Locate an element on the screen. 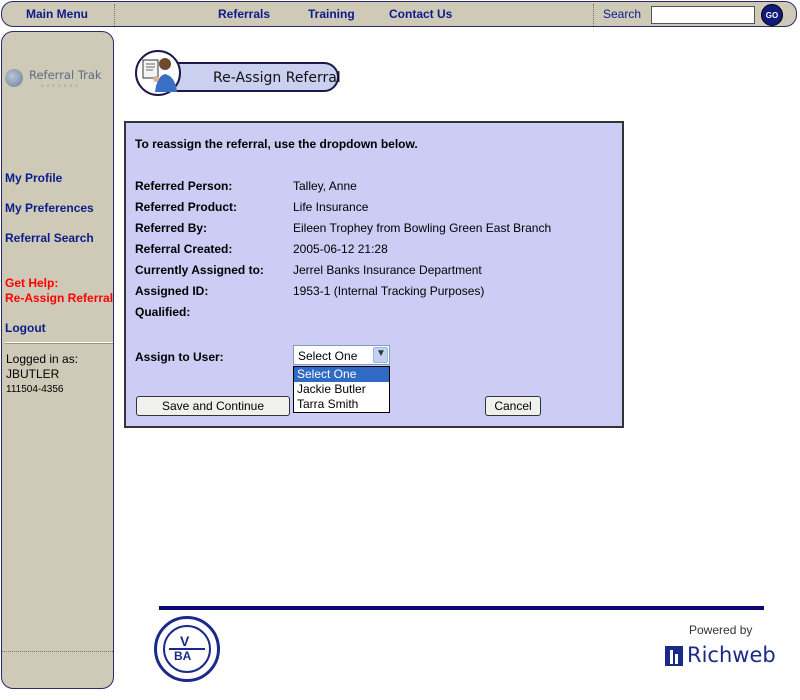 This screenshot has height=700, width=800. vba-seal-logo: V BA is located at coordinates (187, 649).